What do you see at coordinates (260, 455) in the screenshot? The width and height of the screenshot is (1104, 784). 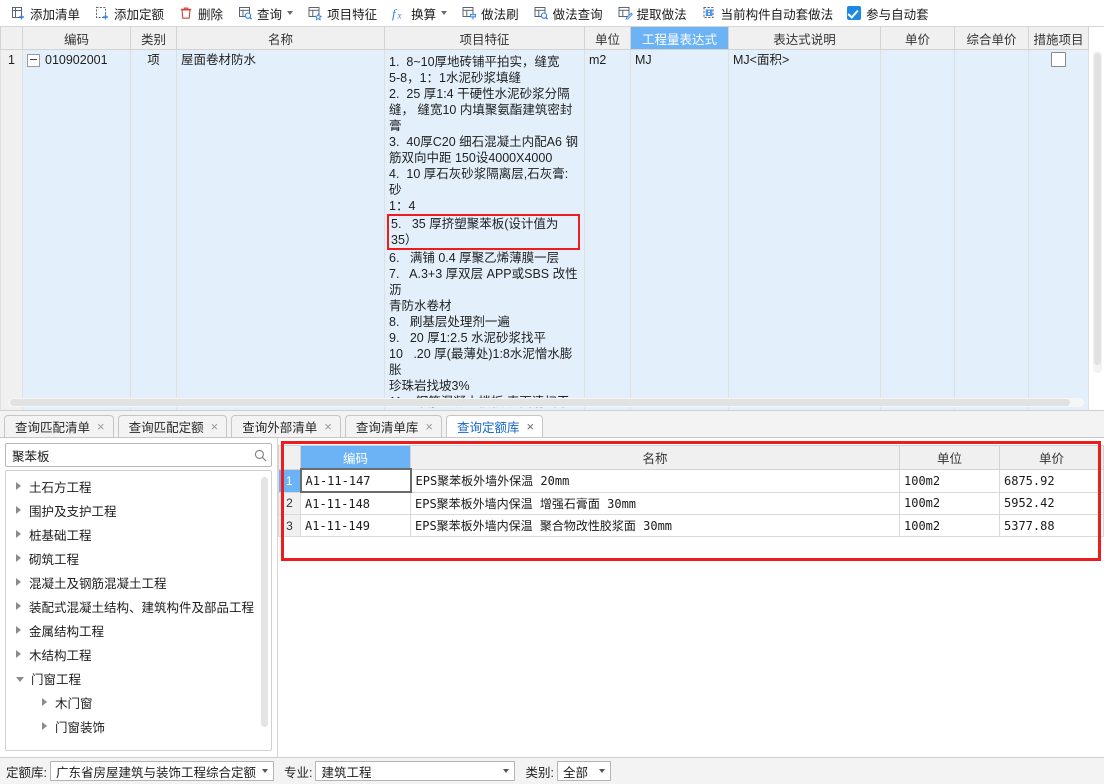 I see `search-icon` at bounding box center [260, 455].